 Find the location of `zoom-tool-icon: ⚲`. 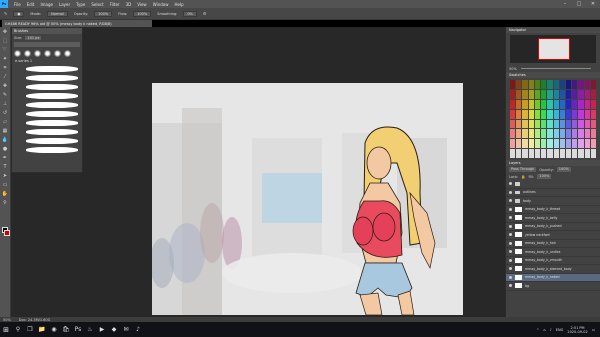

zoom-tool-icon: ⚲ is located at coordinates (5, 203).